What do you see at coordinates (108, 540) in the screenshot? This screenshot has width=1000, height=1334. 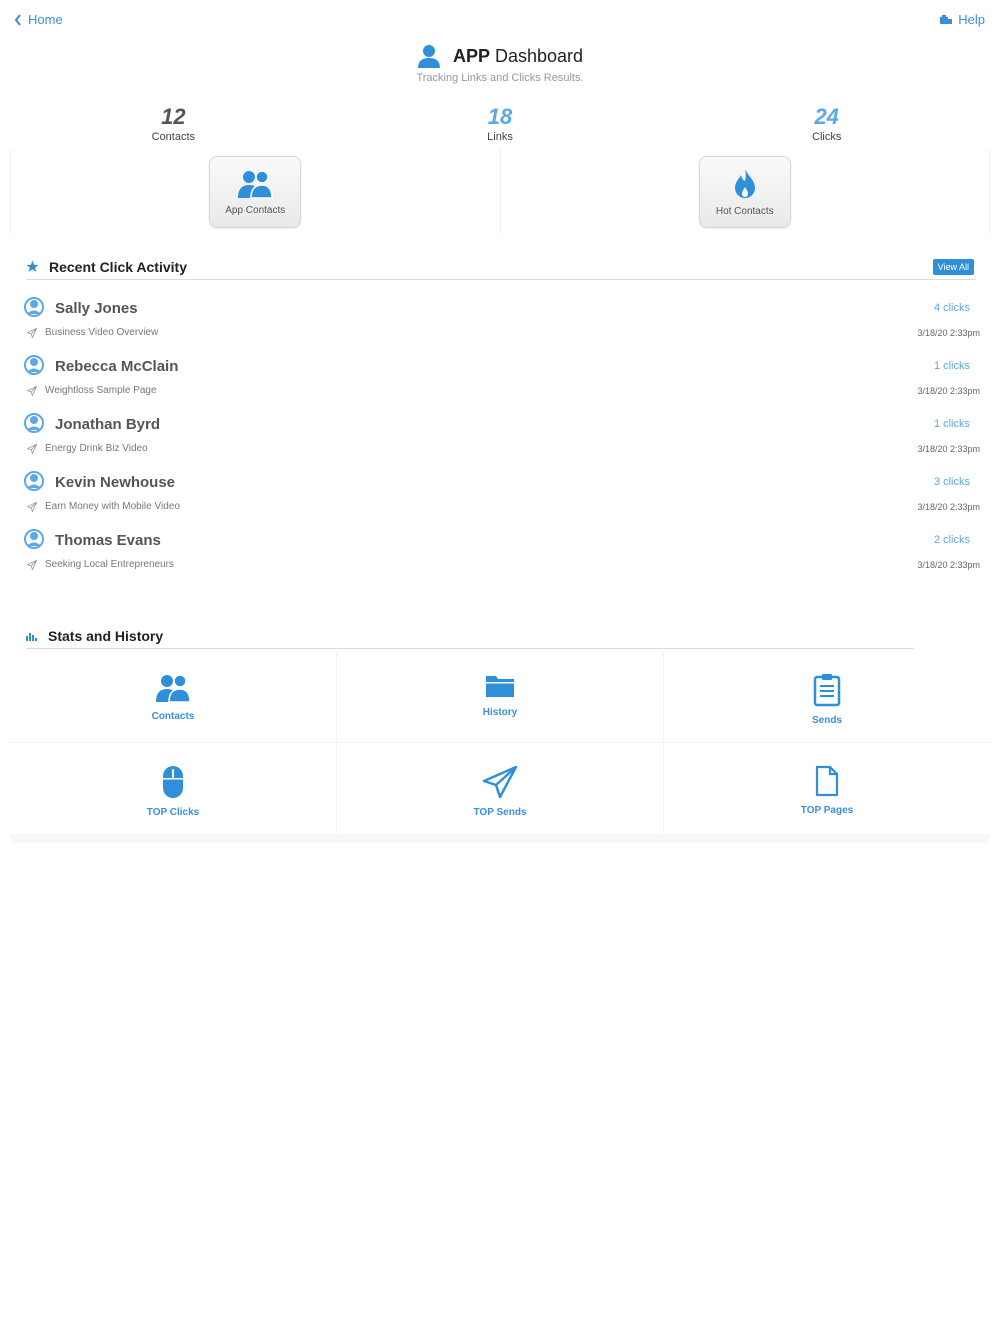 I see `contact-name: Thomas Evans` at bounding box center [108, 540].